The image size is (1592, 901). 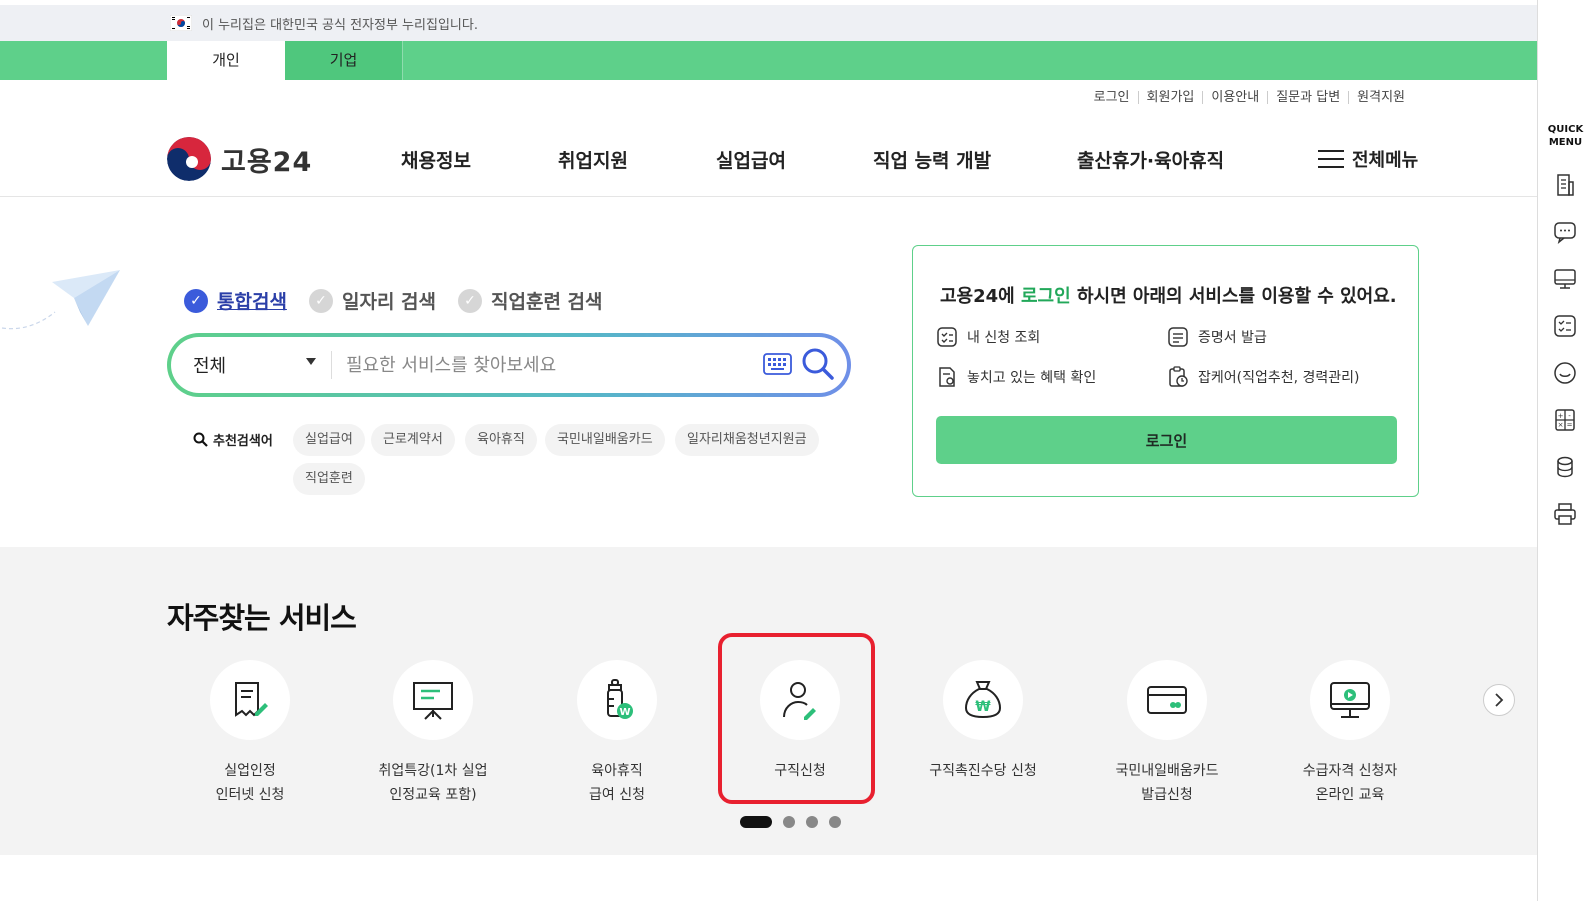 I want to click on document-pen-icon, so click(x=251, y=699).